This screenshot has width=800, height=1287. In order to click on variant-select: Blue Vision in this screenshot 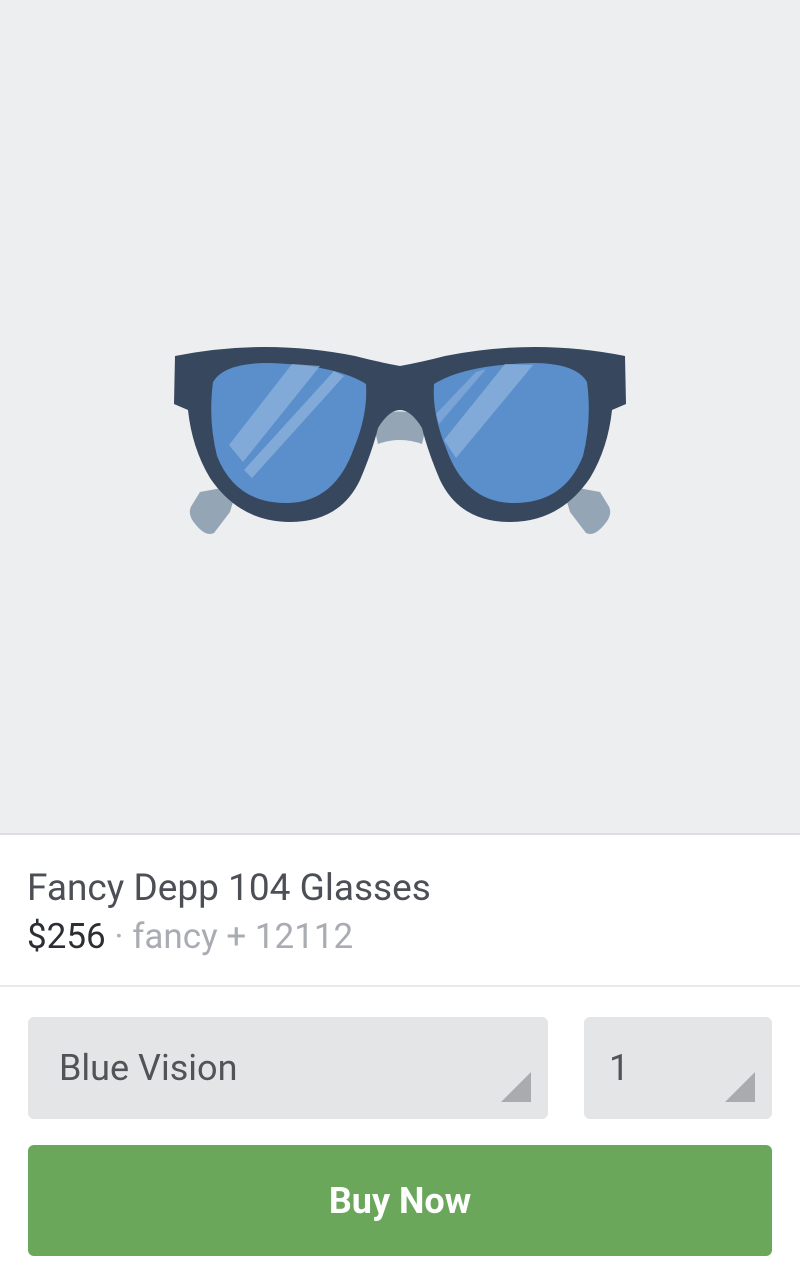, I will do `click(288, 1068)`.